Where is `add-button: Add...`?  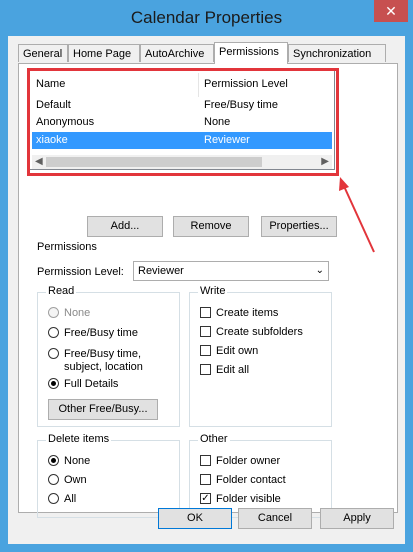
add-button: Add... is located at coordinates (125, 226).